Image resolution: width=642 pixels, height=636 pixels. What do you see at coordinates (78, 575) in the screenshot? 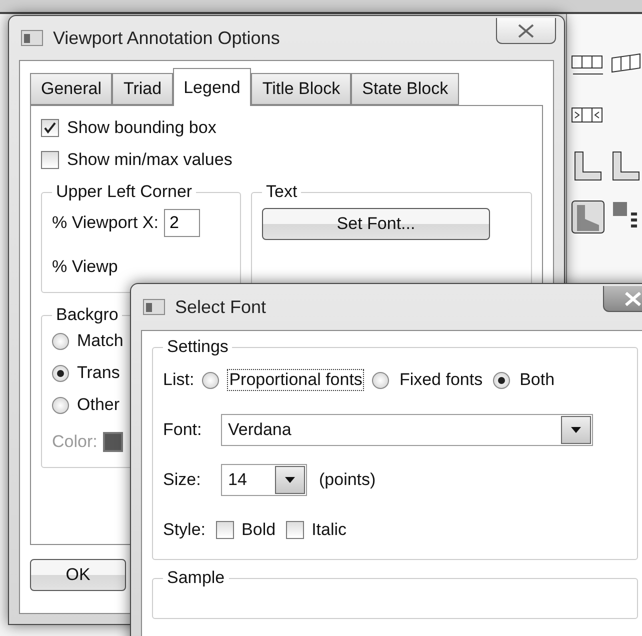
I see `ok-button: OK` at bounding box center [78, 575].